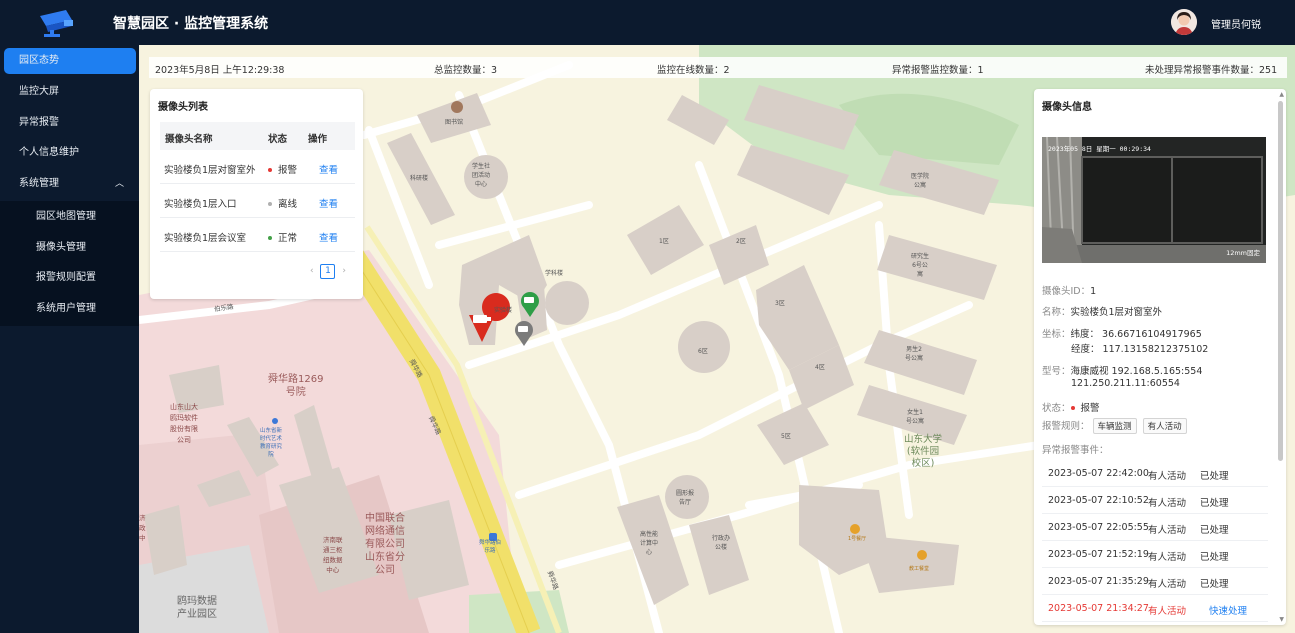 The height and width of the screenshot is (633, 1295). Describe the element at coordinates (56, 23) in the screenshot. I see `camera-logo-icon` at that location.